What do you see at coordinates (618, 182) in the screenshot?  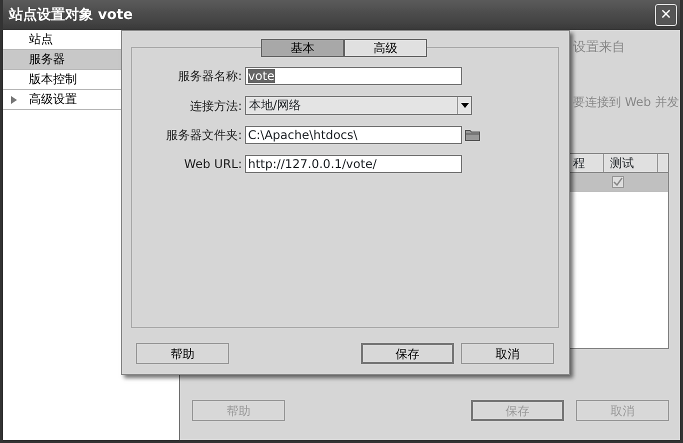 I see `checkbox` at bounding box center [618, 182].